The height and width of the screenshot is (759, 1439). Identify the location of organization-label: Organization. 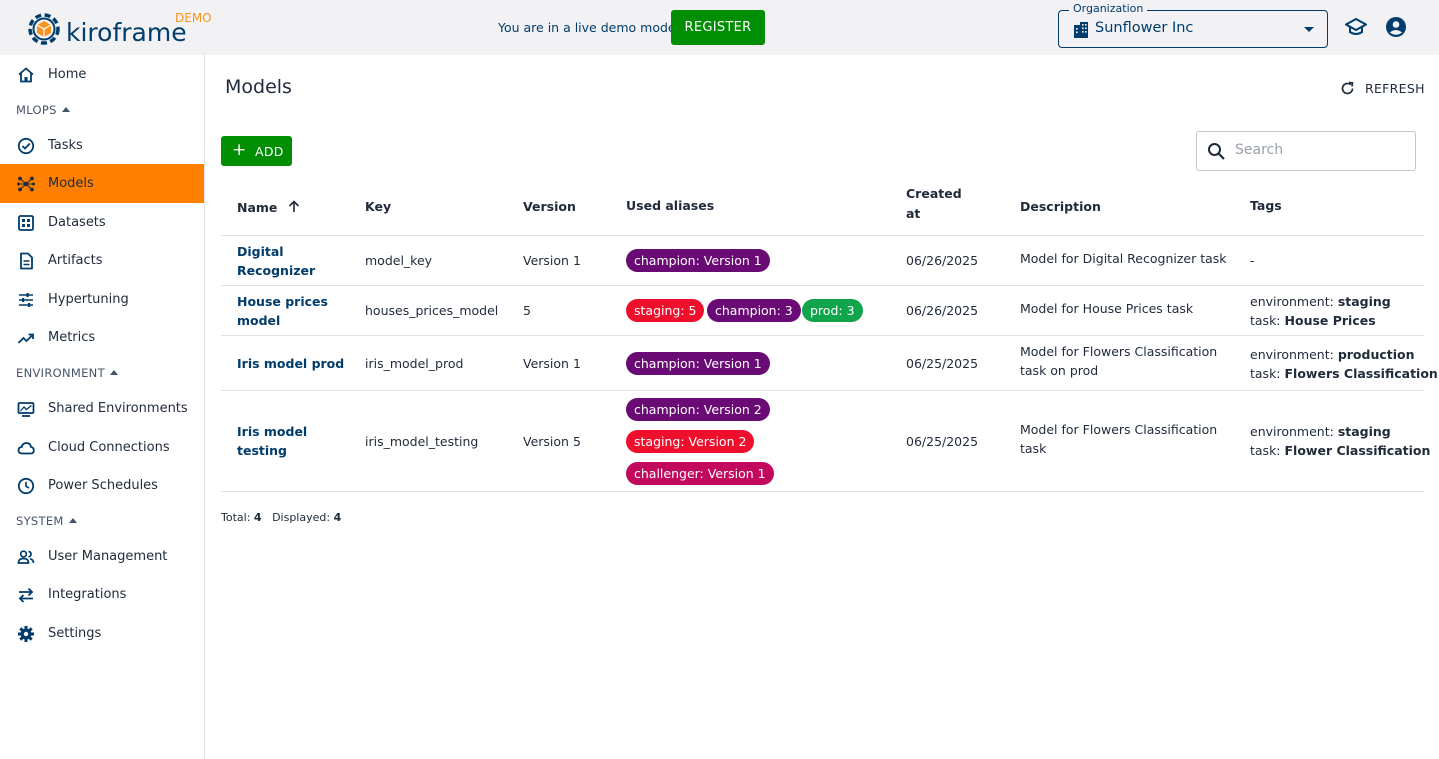
(1108, 8).